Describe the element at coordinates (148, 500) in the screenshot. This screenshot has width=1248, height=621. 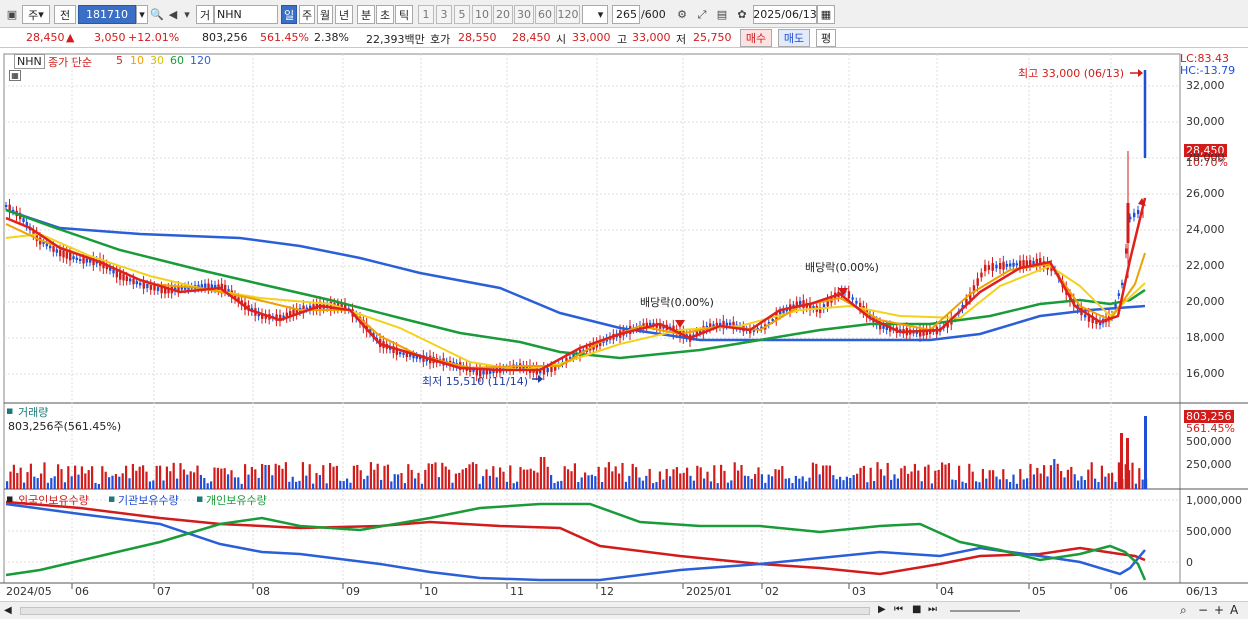
I see `legend-institution: 기관보유수량` at that location.